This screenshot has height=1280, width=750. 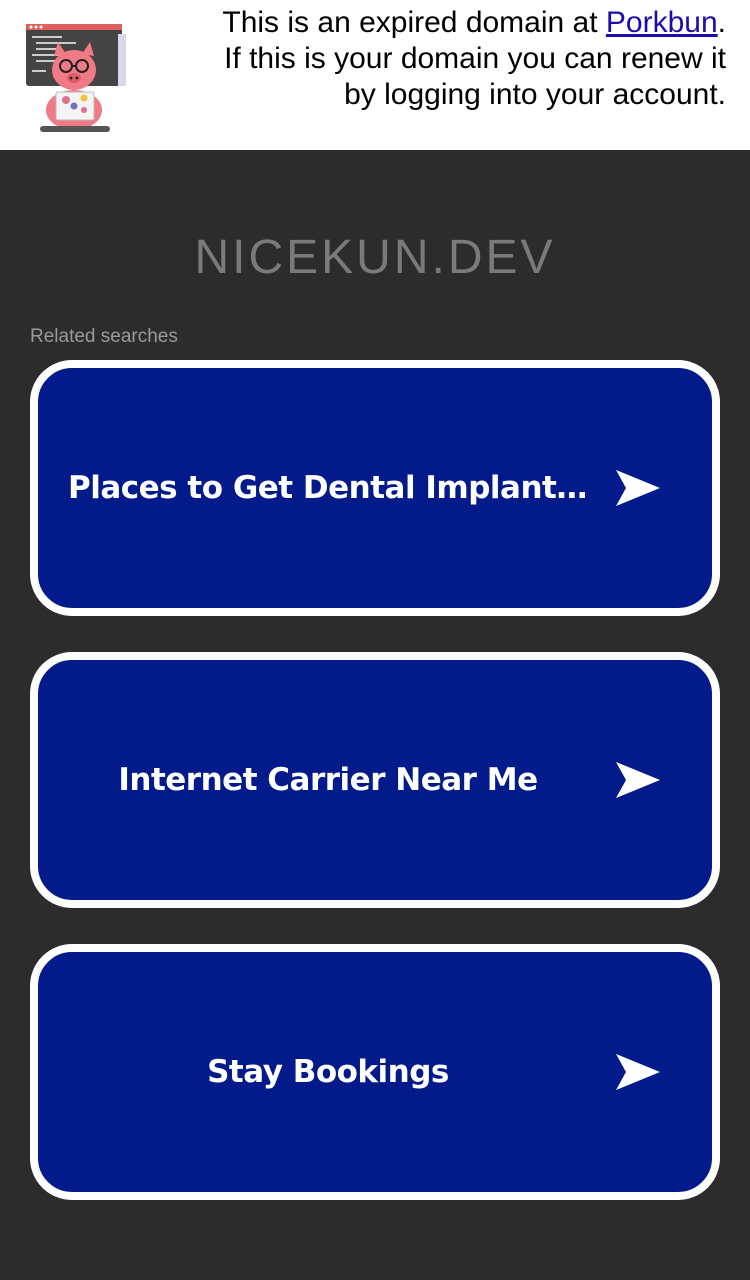 I want to click on related-searches-label: Related searches, so click(x=104, y=336).